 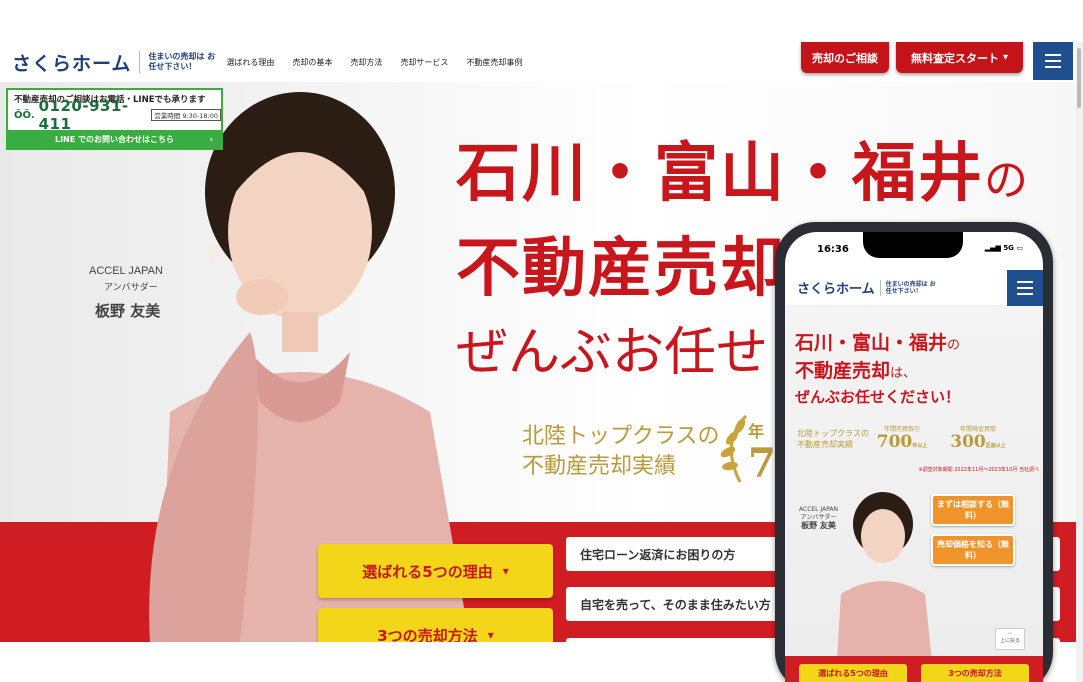 What do you see at coordinates (182, 61) in the screenshot?
I see `site-tagline: 住まいの売却は お任せ下さい！` at bounding box center [182, 61].